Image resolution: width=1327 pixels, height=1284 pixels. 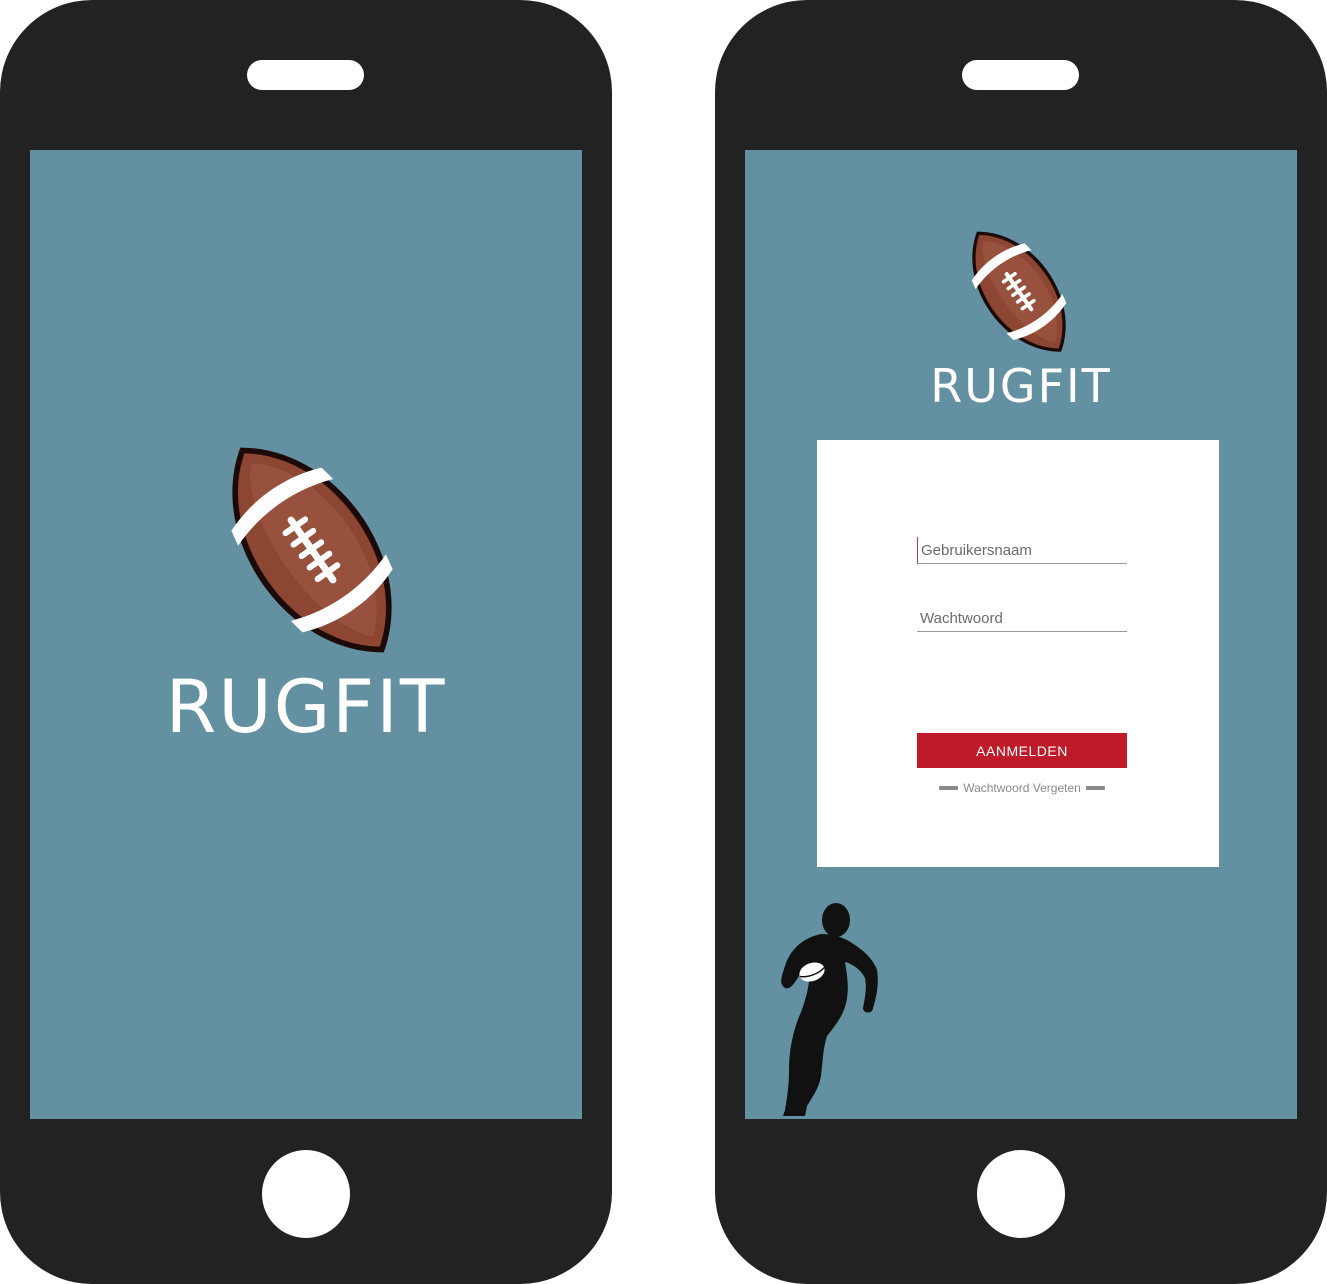 I want to click on login-button: AANMELDEN, so click(x=1022, y=750).